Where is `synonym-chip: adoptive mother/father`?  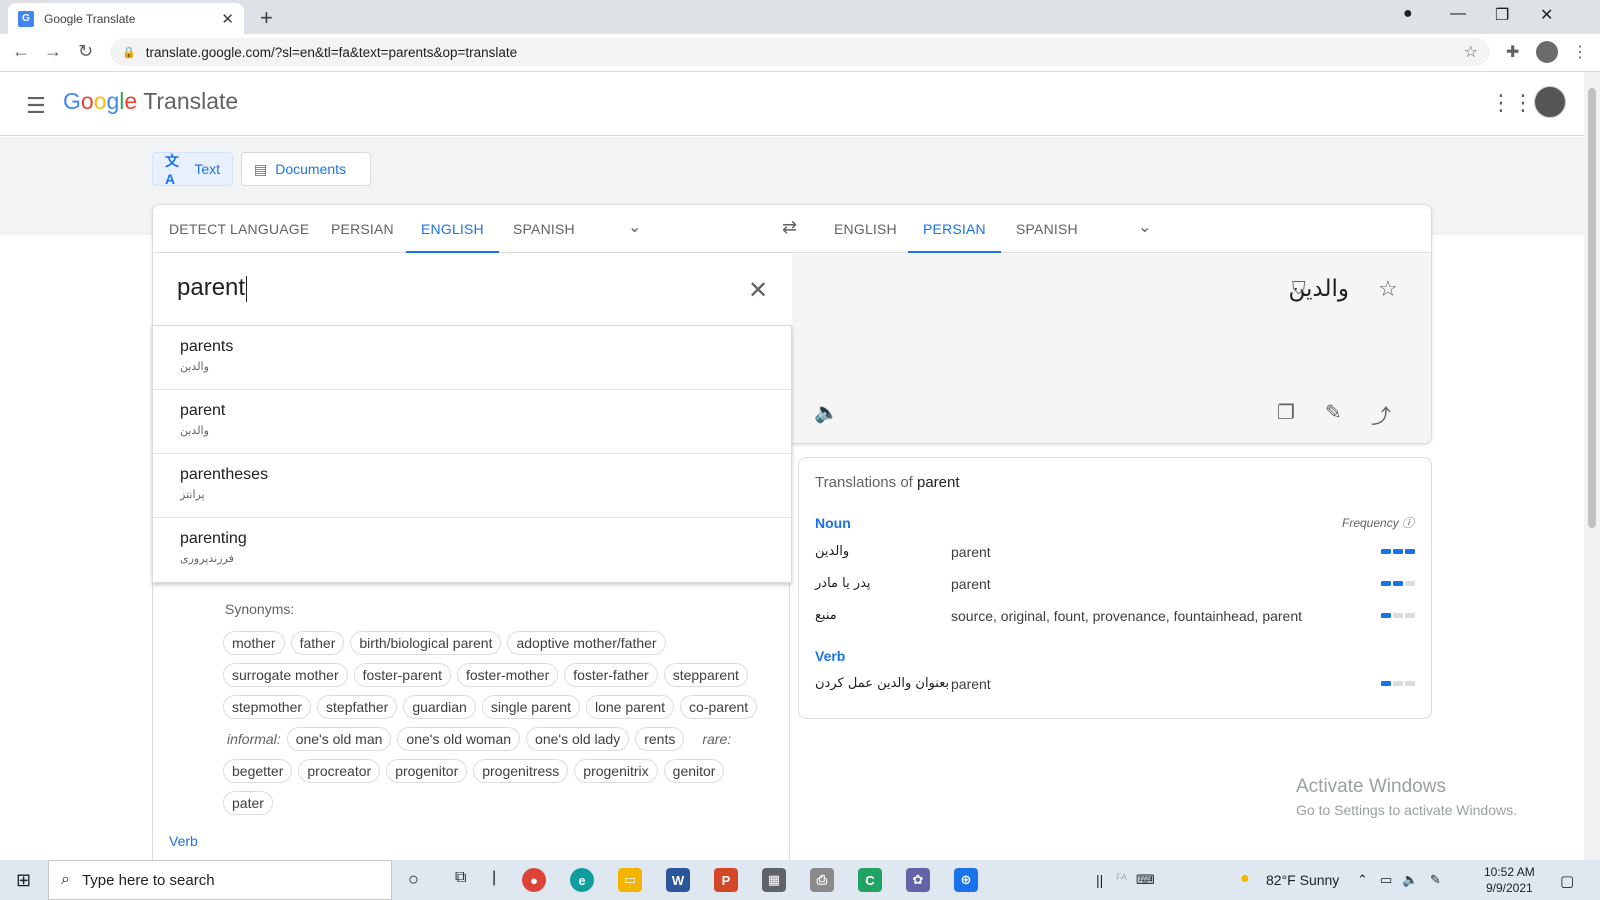
synonym-chip: adoptive mother/father is located at coordinates (586, 643).